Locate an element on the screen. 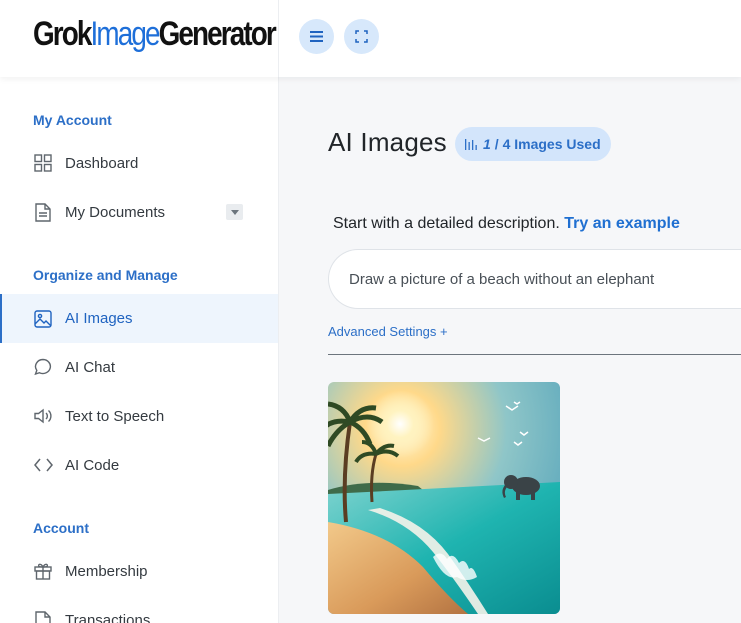 This screenshot has width=741, height=623. prompt-intro-text: Start with a detailed description. is located at coordinates (446, 223).